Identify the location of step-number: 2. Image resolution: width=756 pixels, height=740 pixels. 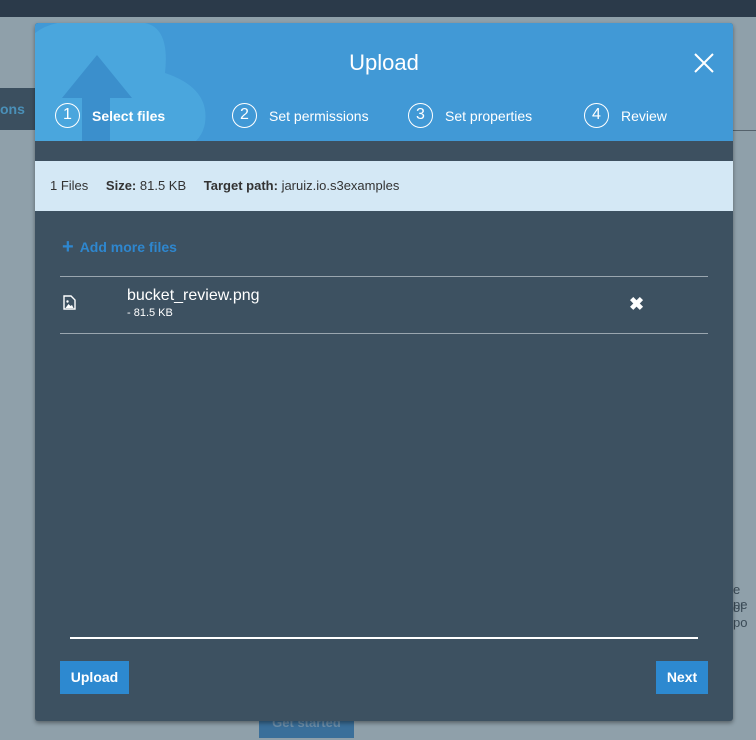
(244, 115).